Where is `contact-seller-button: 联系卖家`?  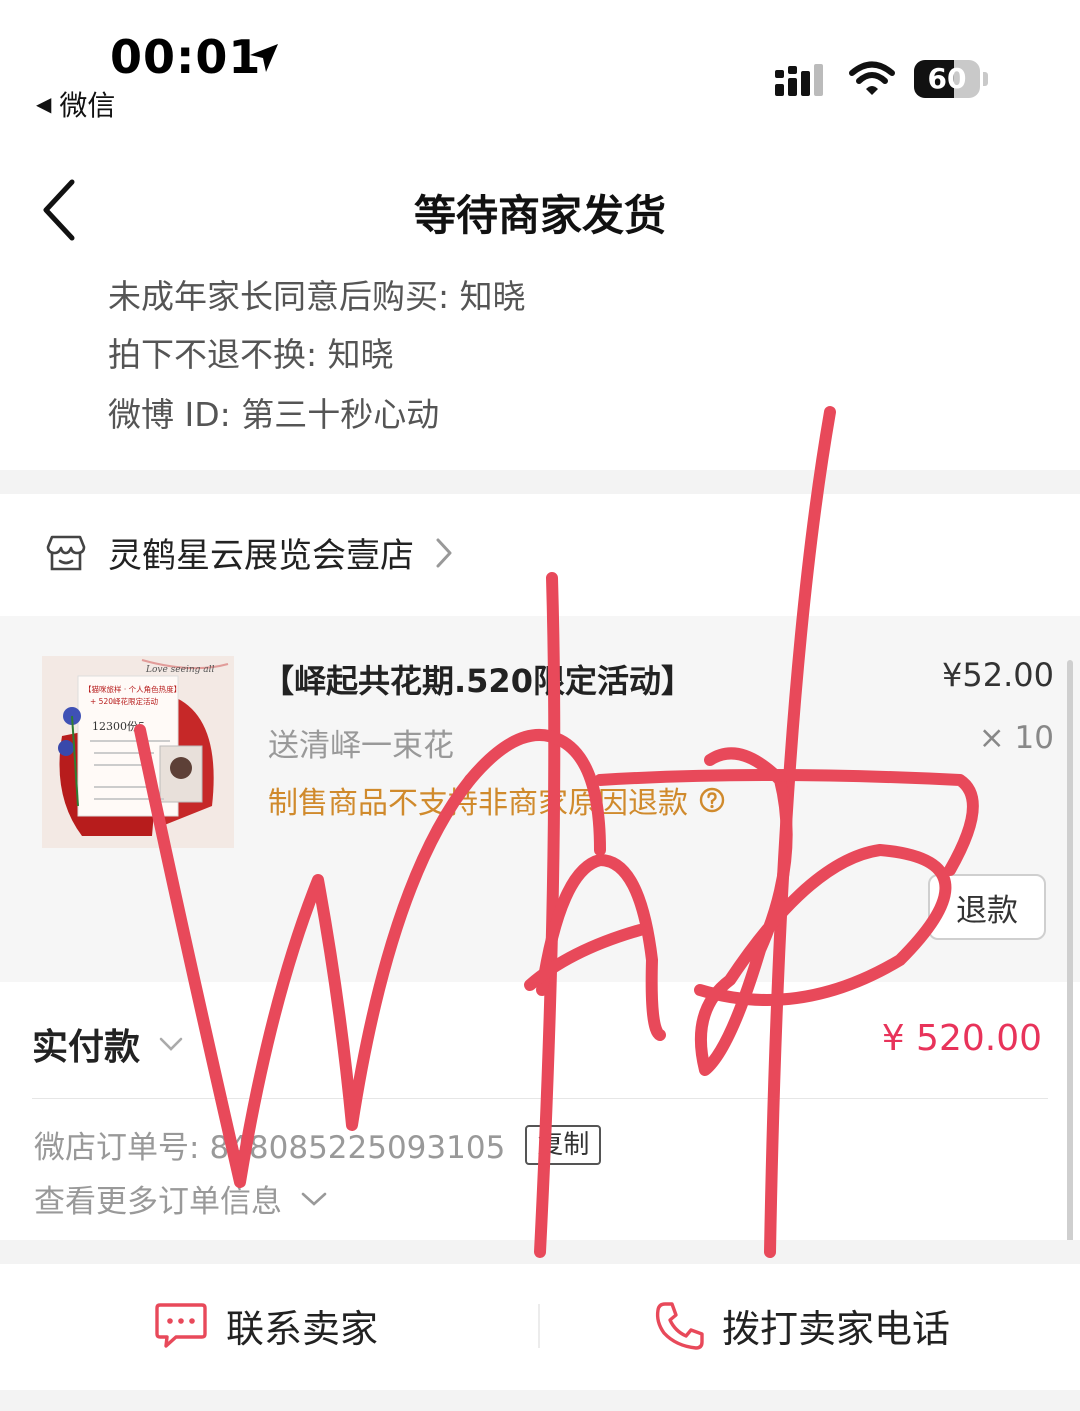 contact-seller-button: 联系卖家 is located at coordinates (266, 1325).